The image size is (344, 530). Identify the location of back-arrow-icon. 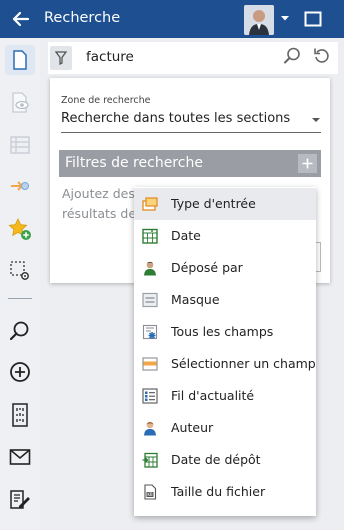
(21, 19).